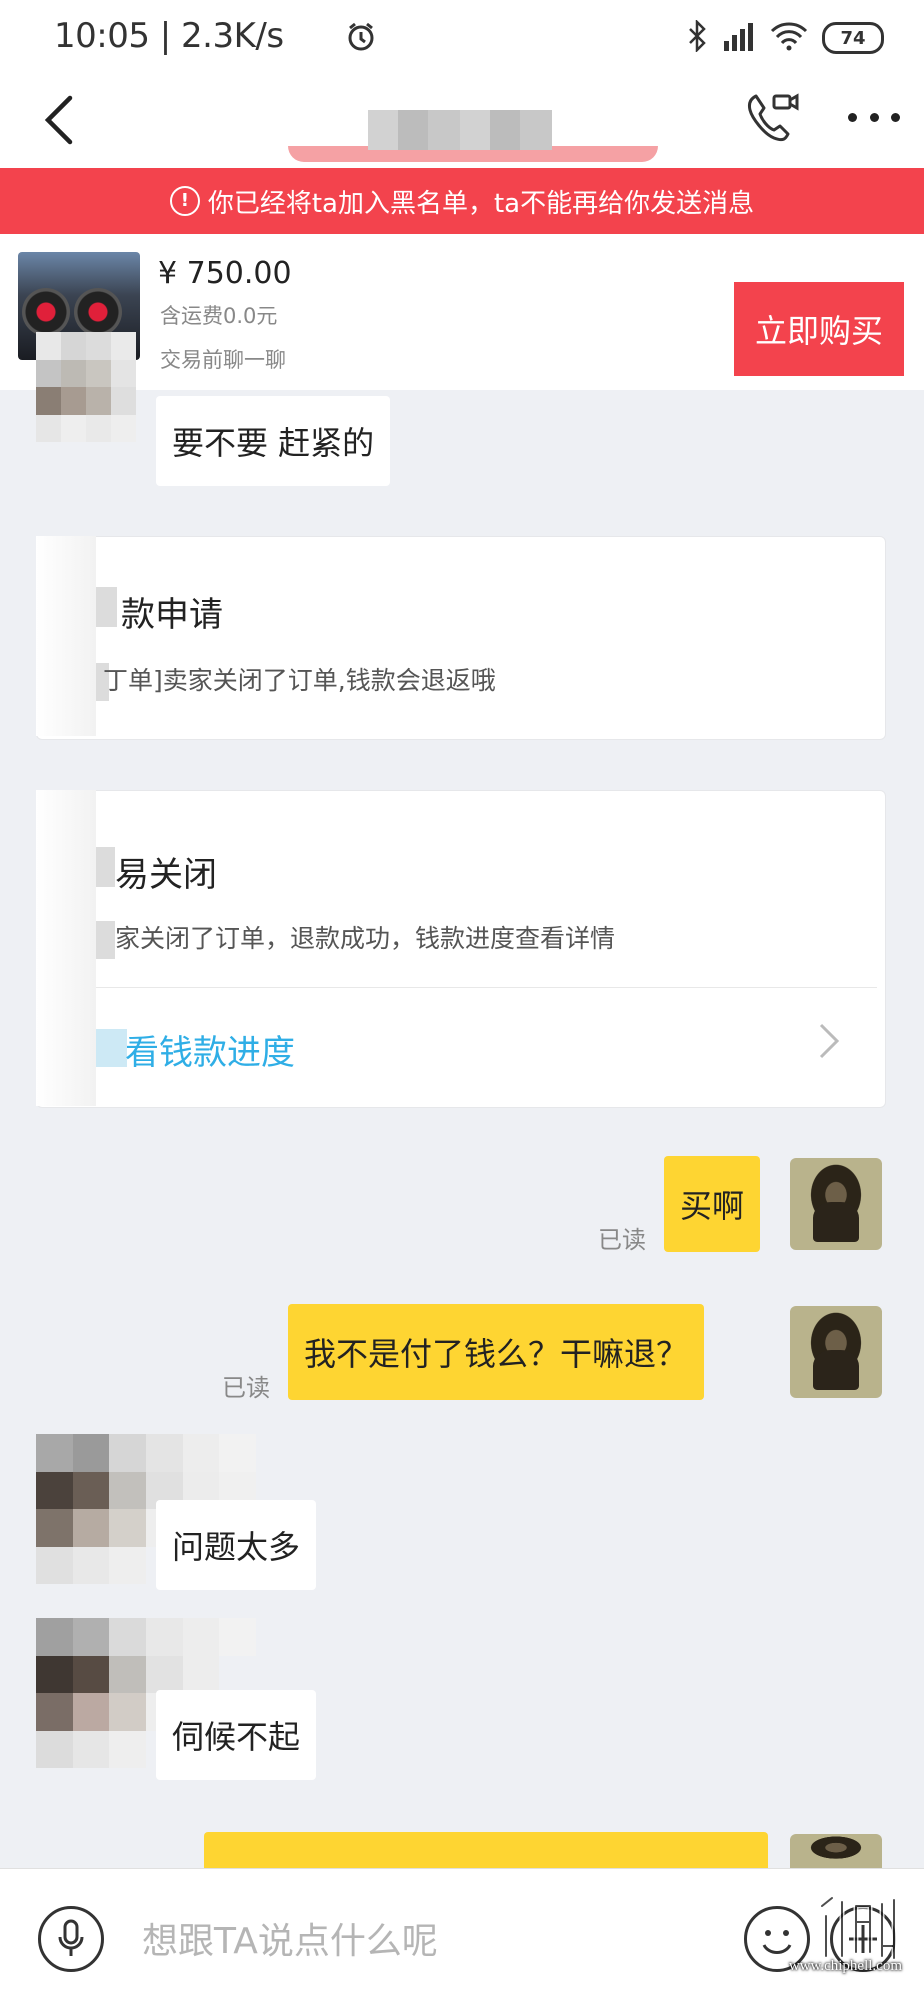 Image resolution: width=924 pixels, height=2001 pixels. Describe the element at coordinates (460, 130) in the screenshot. I see `contact-name-redacted` at that location.